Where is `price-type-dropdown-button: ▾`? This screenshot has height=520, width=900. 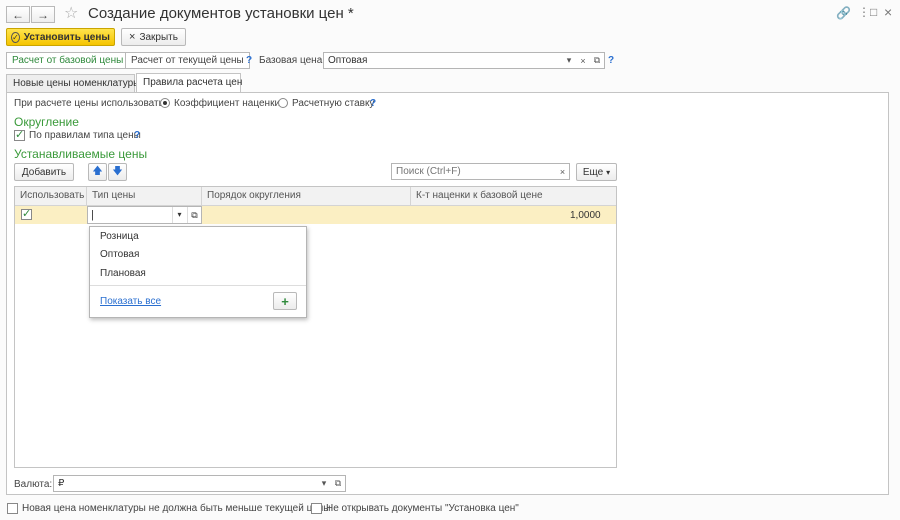 price-type-dropdown-button: ▾ is located at coordinates (179, 215).